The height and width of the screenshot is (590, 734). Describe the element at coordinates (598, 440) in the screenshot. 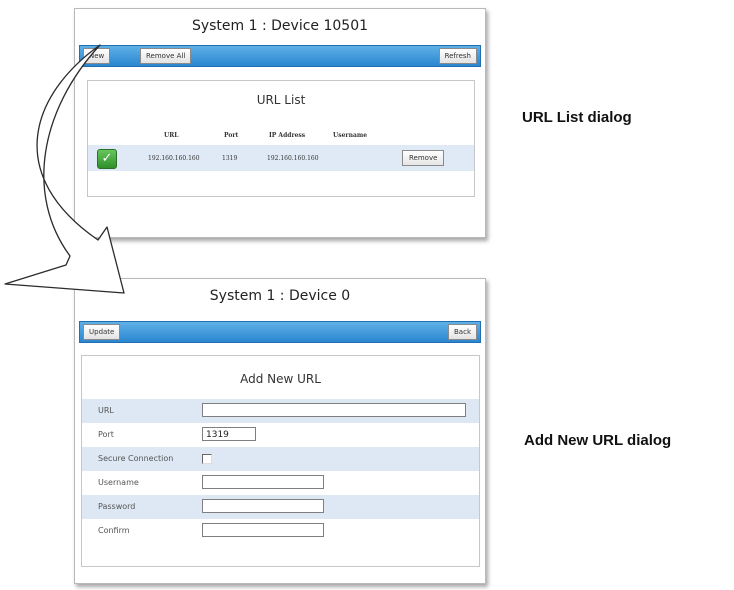

I see `add-url-caption: Add New URL dialog` at that location.